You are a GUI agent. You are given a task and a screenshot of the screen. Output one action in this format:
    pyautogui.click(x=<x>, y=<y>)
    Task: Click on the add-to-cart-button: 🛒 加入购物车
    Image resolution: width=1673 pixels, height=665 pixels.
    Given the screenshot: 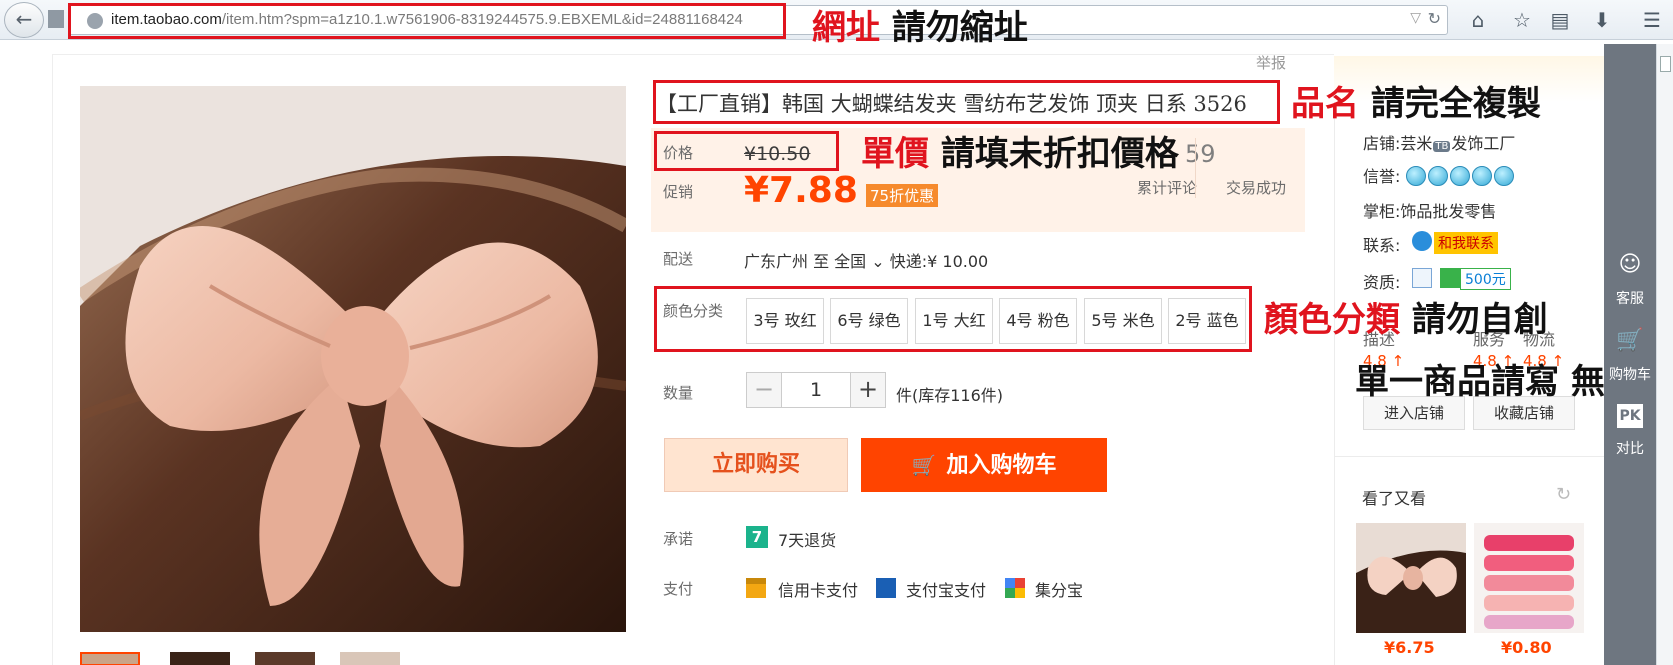 What is the action you would take?
    pyautogui.click(x=984, y=465)
    